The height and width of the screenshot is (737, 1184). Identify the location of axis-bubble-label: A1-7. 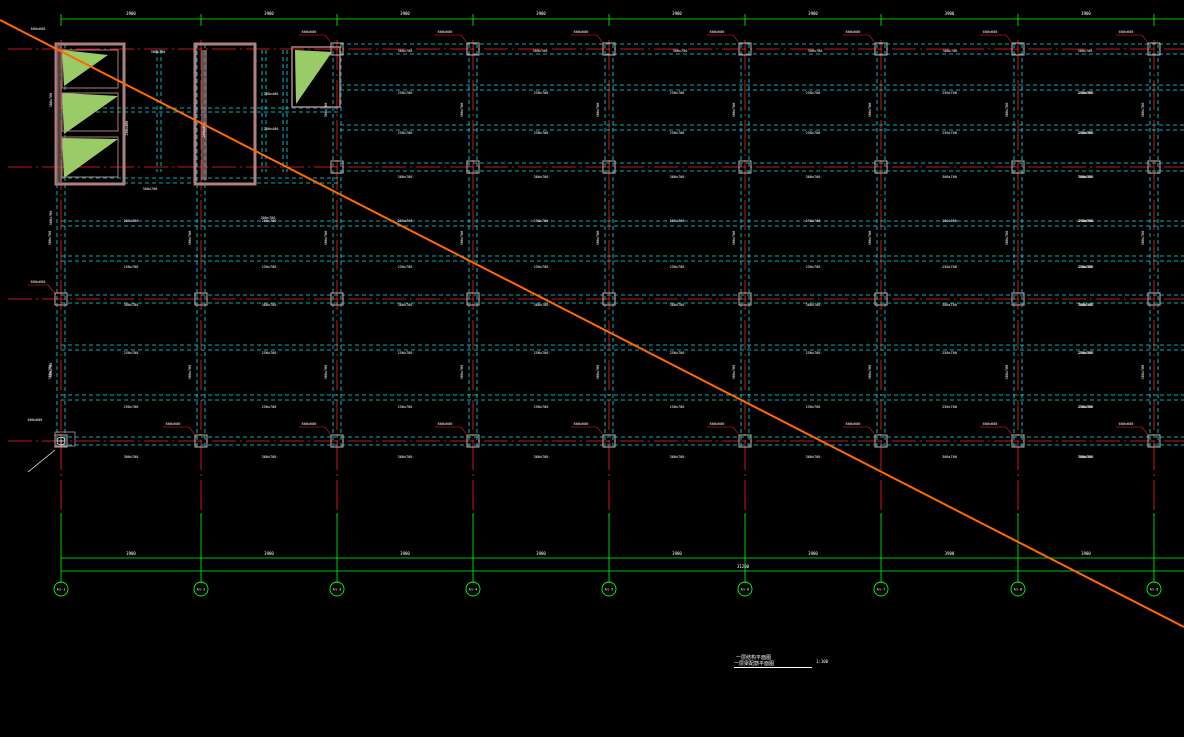
(881, 590).